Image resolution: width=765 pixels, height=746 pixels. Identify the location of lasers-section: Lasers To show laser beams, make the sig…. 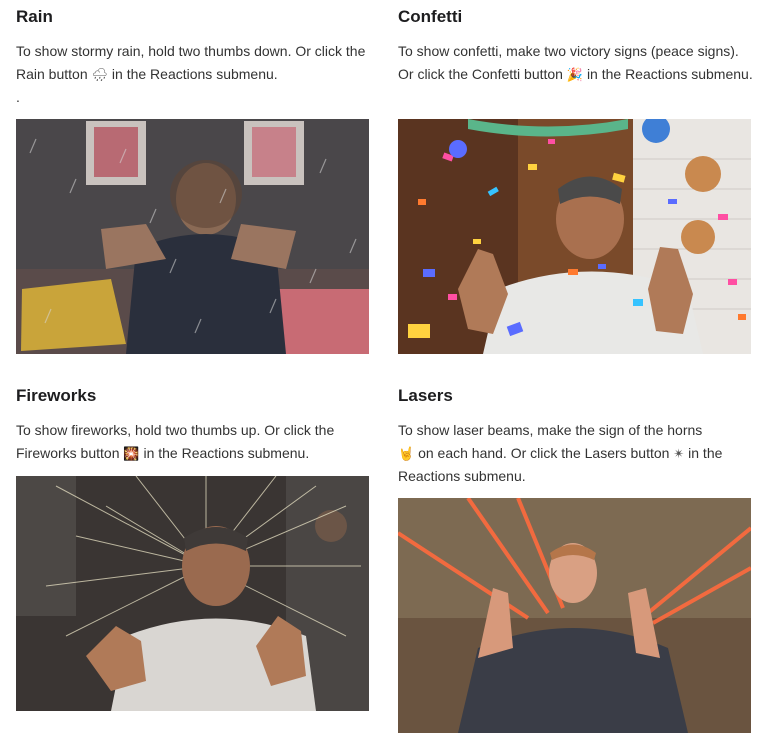
(576, 434).